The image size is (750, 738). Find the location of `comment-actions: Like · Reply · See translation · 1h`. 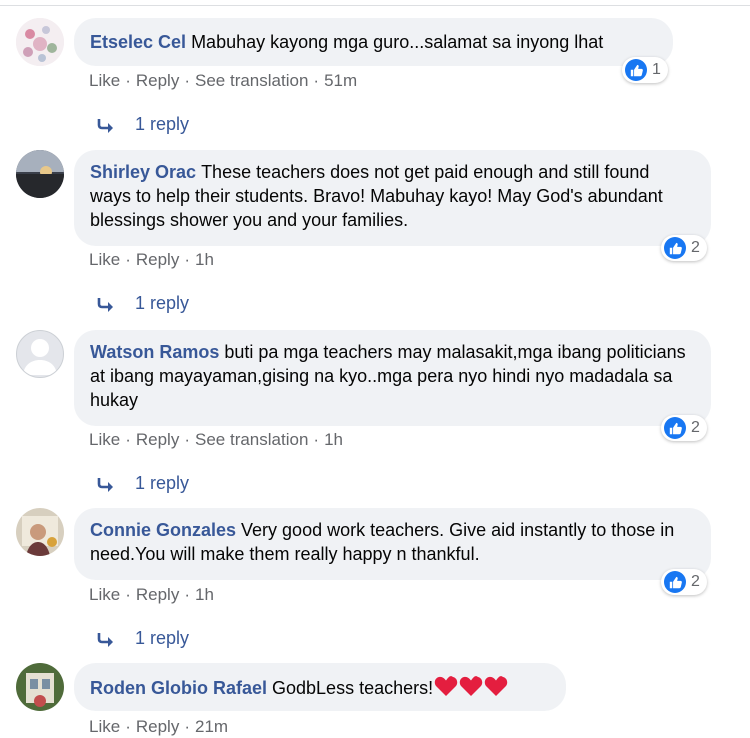

comment-actions: Like · Reply · See translation · 1h is located at coordinates (216, 439).